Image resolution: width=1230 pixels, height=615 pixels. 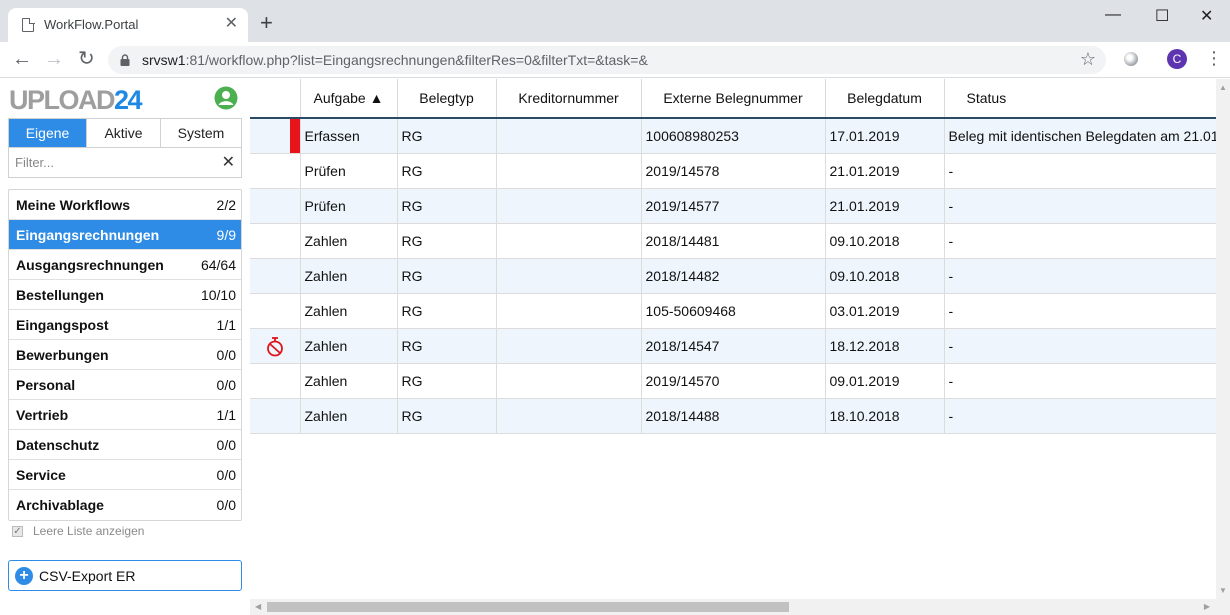 What do you see at coordinates (885, 416) in the screenshot?
I see `cell-date: 18.10.2018` at bounding box center [885, 416].